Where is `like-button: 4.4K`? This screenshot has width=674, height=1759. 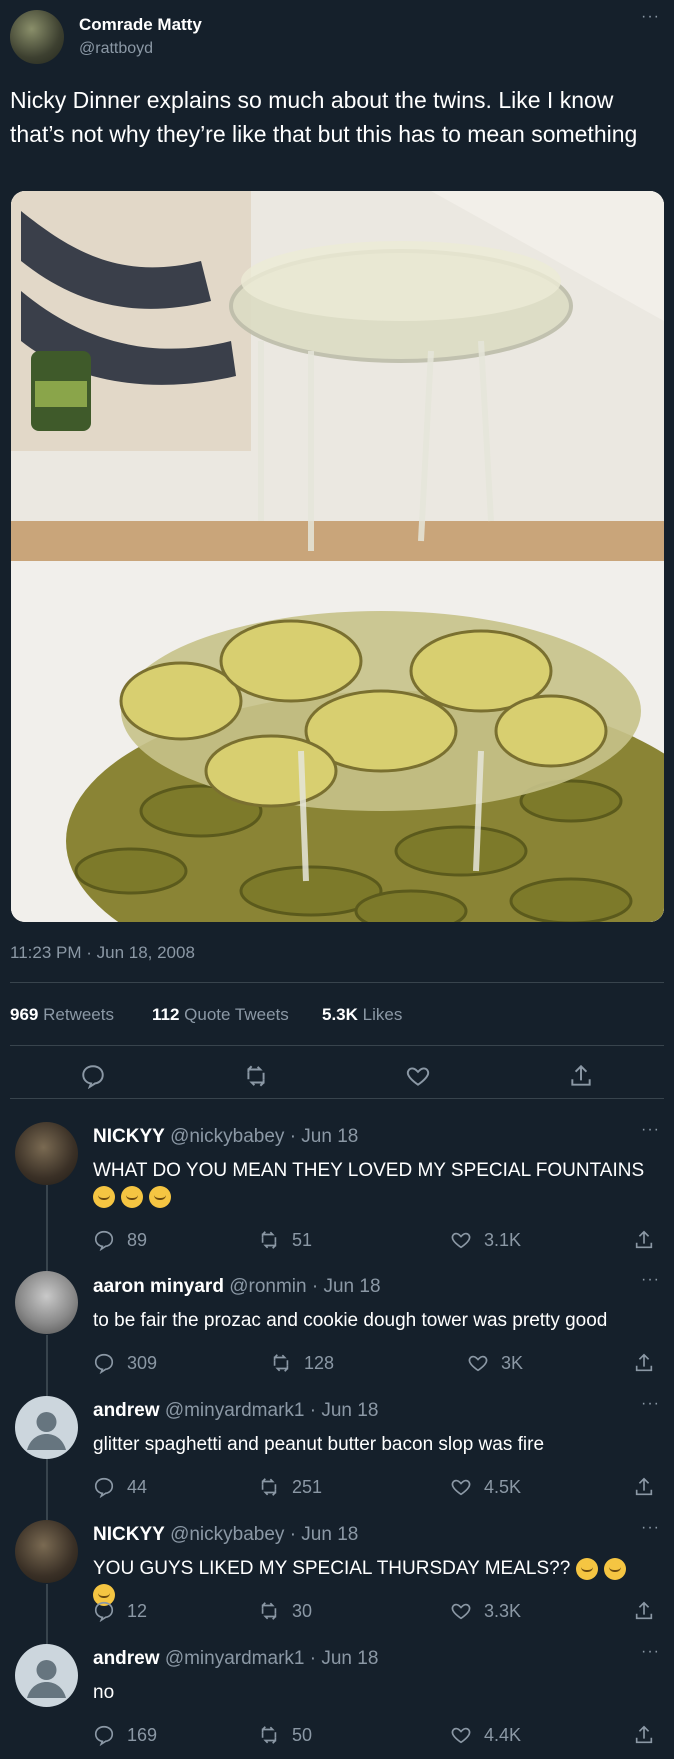 like-button: 4.4K is located at coordinates (485, 1735).